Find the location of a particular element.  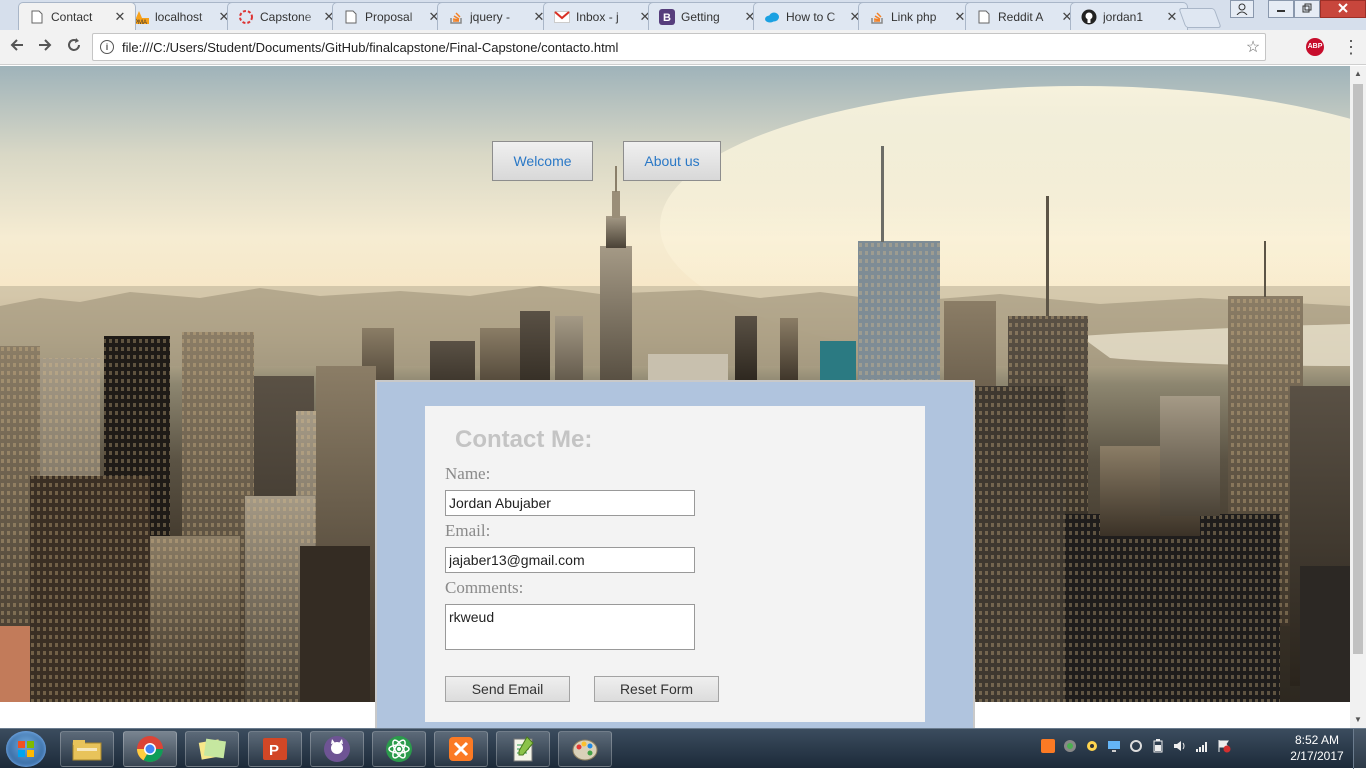

tab-title: jquery - is located at coordinates (490, 16).